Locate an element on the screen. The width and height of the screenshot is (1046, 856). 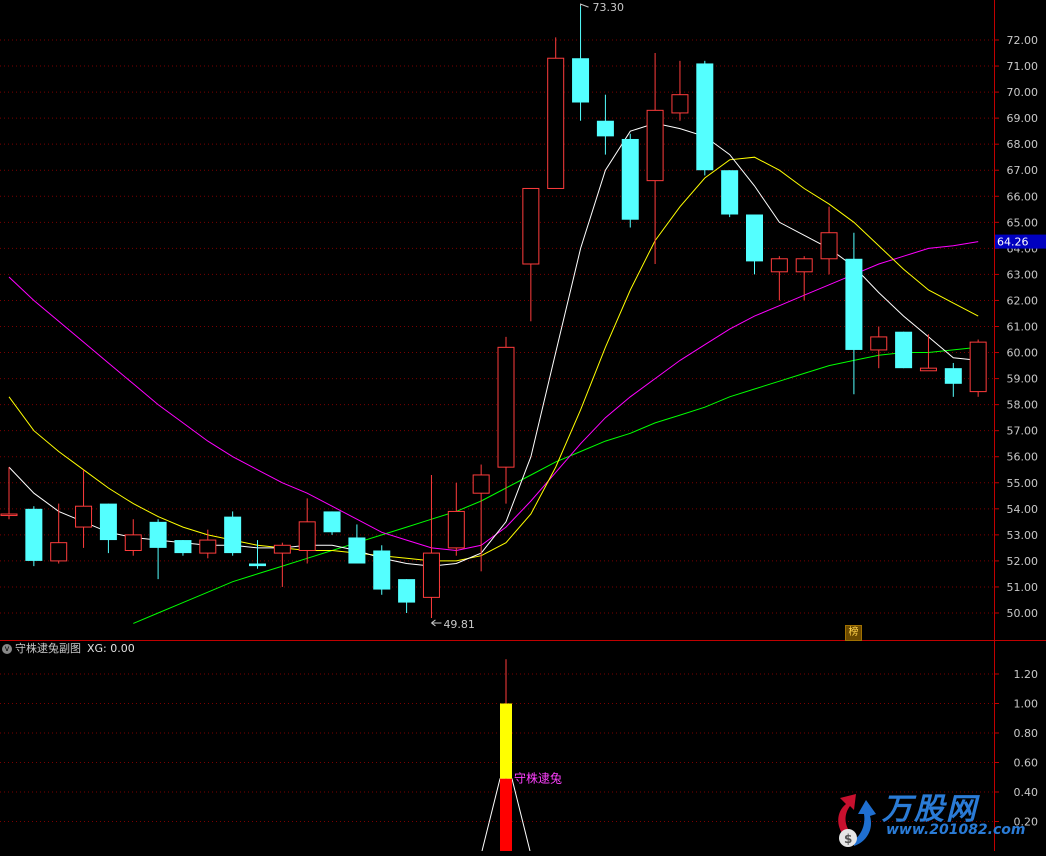
price-tick-label: 70.00 is located at coordinates (1023, 92).